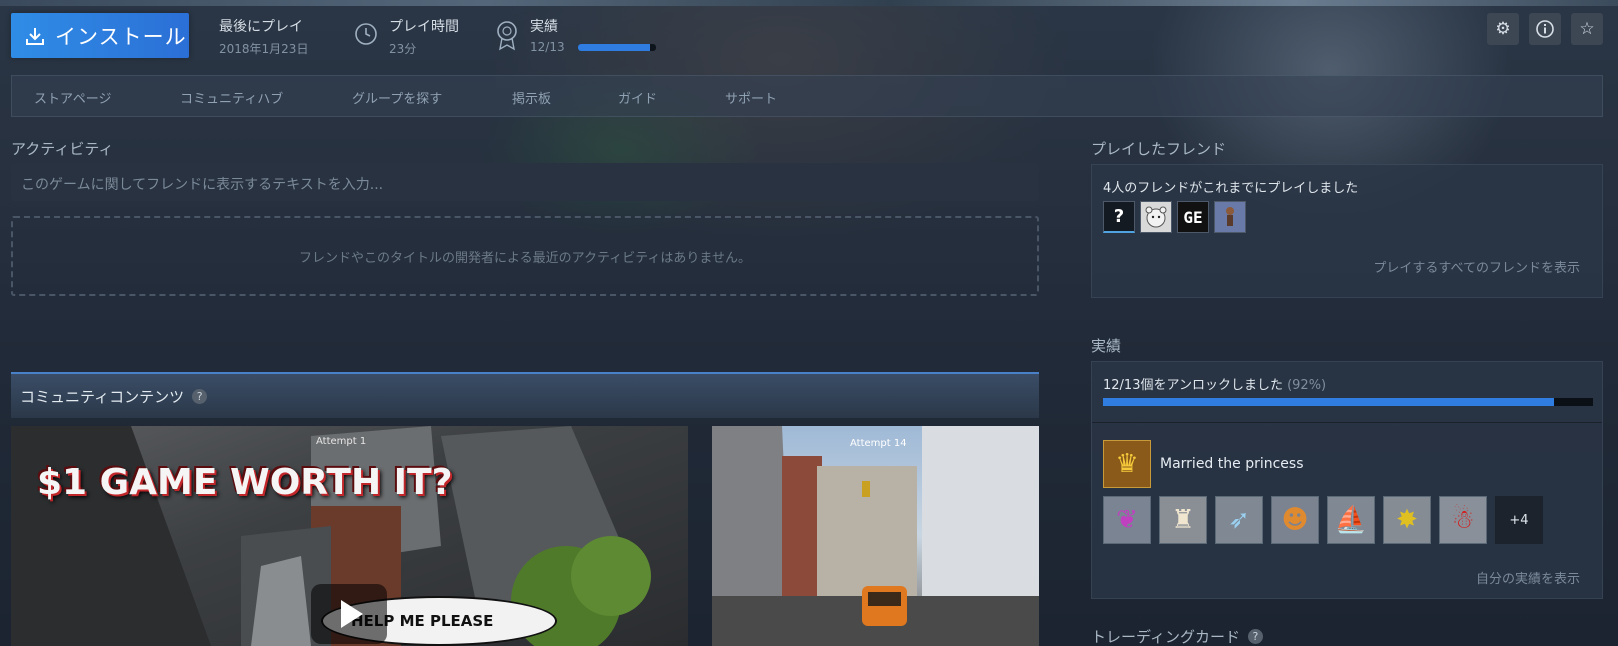 The height and width of the screenshot is (646, 1618). Describe the element at coordinates (809, 3) in the screenshot. I see `hero-strip` at that location.